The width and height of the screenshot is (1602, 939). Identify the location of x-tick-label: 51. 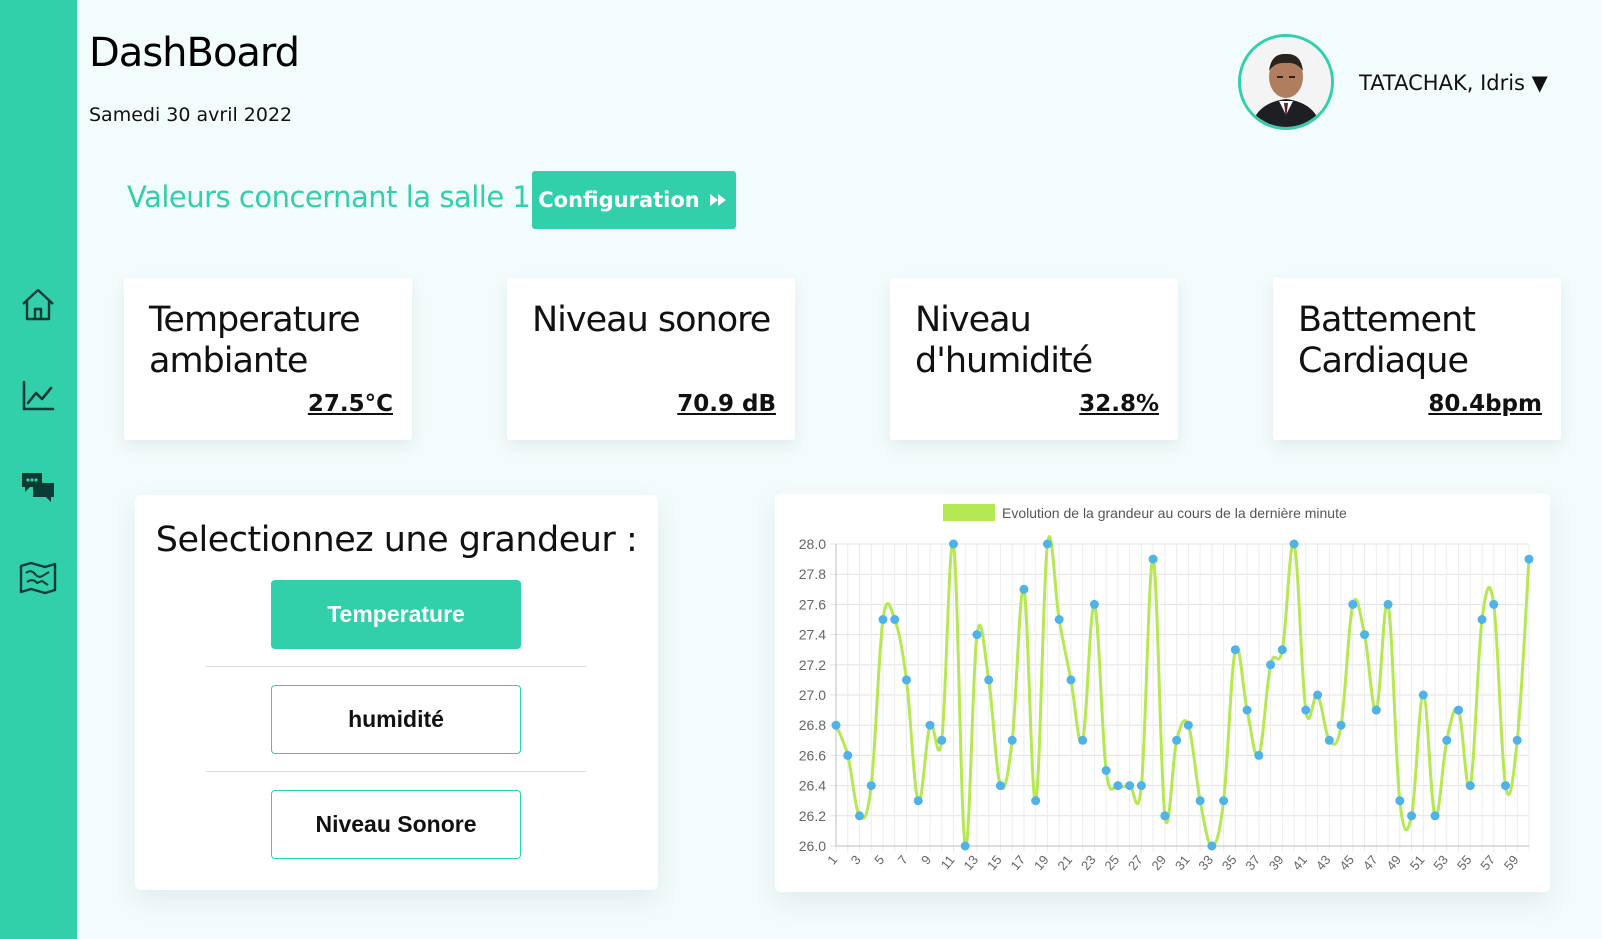
(1417, 862).